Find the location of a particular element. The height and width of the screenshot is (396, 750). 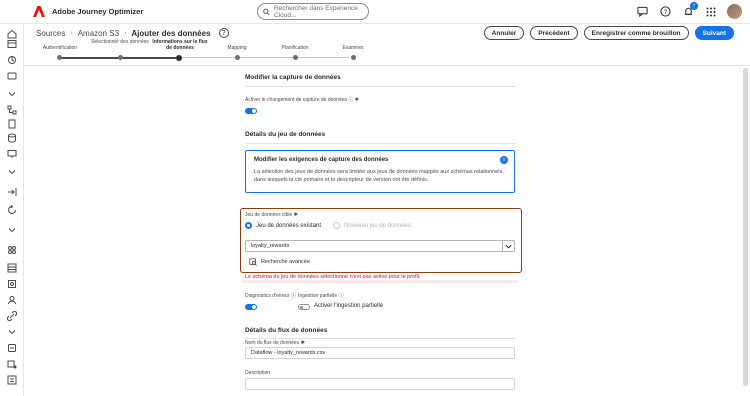

notification-badge: 7 is located at coordinates (694, 5).